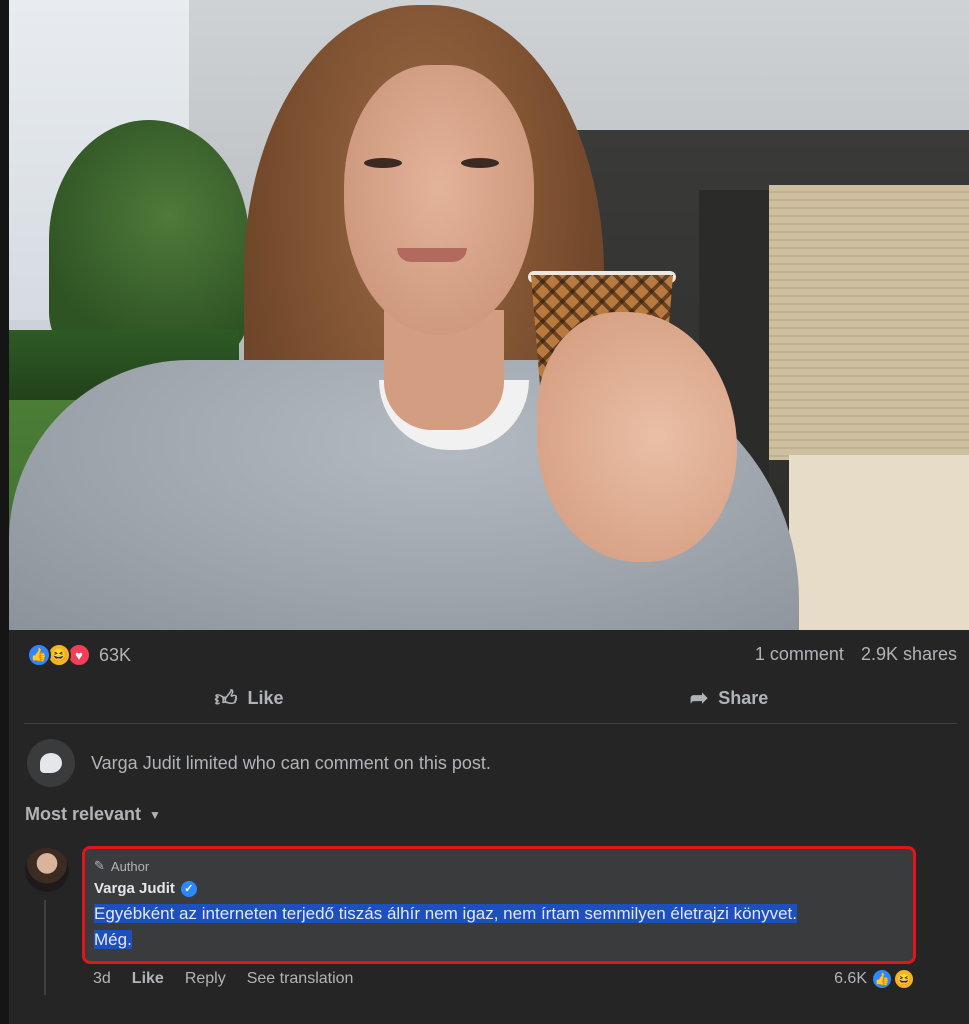  I want to click on author-badge: ✎ Author, so click(499, 866).